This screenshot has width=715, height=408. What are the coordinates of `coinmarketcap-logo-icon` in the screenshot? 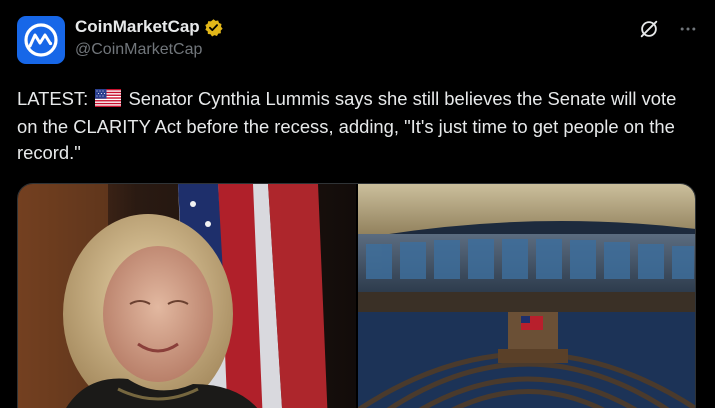 It's located at (41, 40).